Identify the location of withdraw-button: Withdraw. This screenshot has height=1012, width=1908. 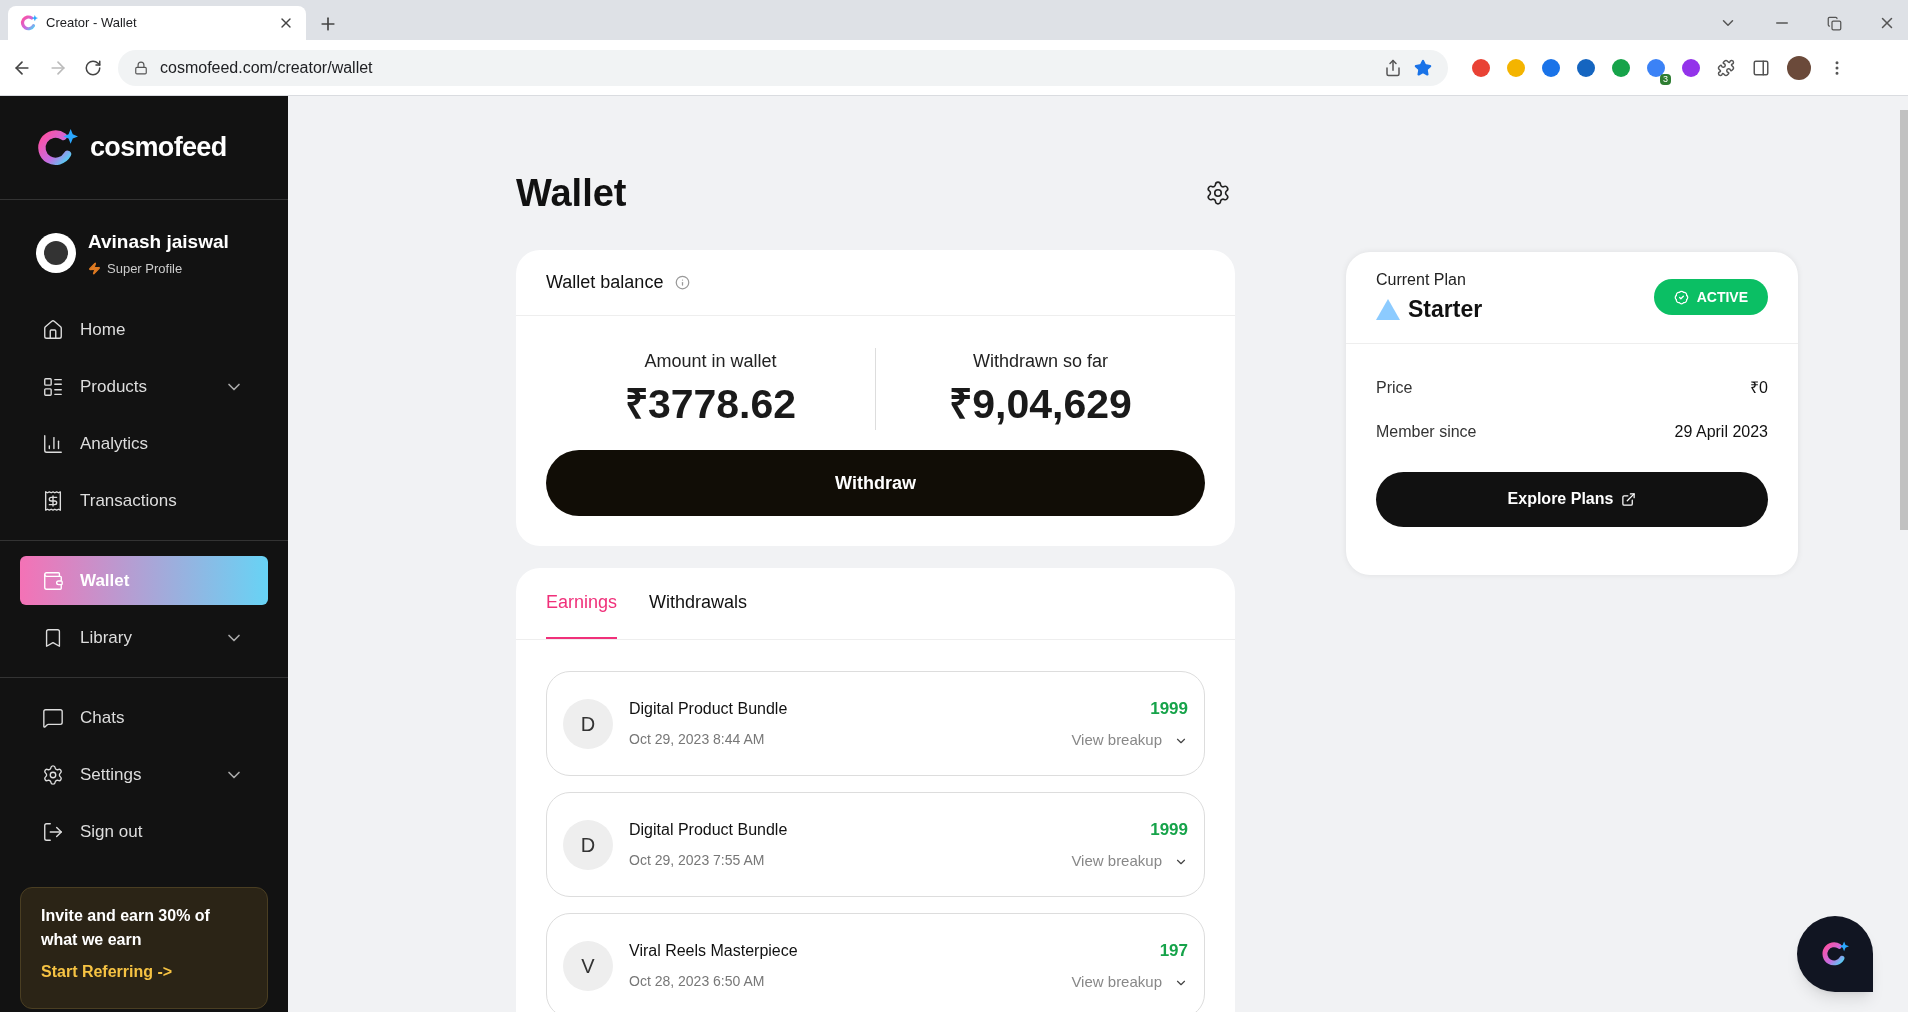
(875, 483).